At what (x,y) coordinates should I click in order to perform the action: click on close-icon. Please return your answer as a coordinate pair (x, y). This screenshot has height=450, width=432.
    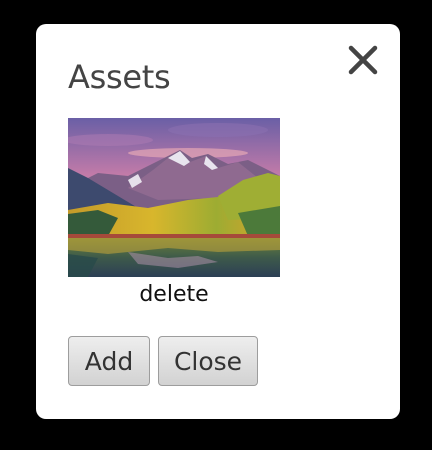
    Looking at the image, I should click on (363, 60).